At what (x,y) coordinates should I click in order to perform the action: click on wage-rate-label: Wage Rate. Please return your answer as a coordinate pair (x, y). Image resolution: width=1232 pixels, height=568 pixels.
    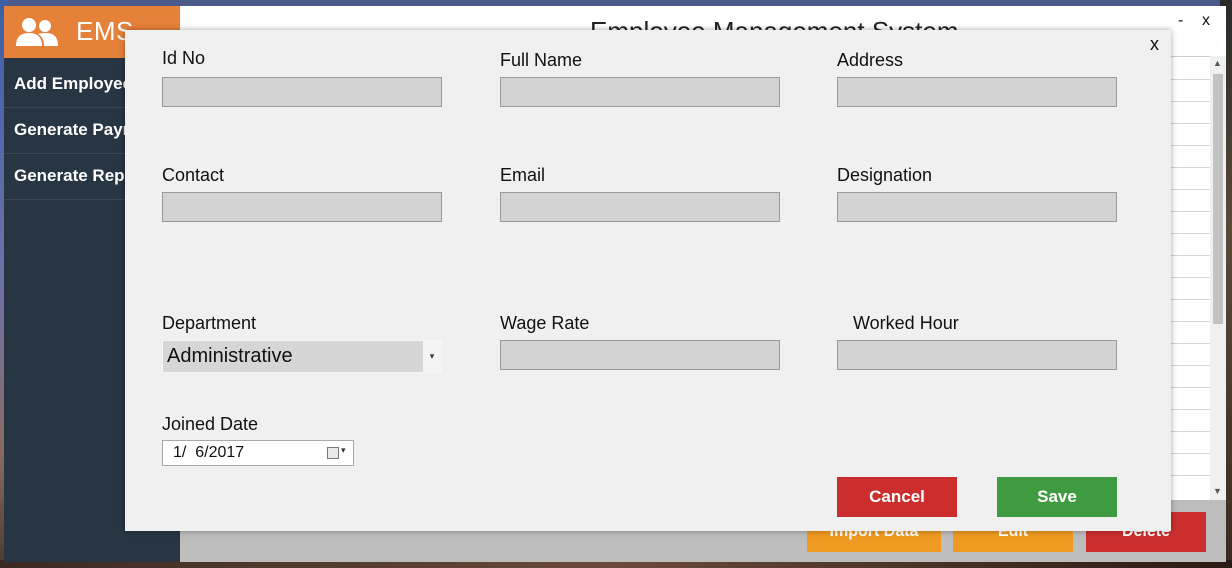
    Looking at the image, I should click on (545, 323).